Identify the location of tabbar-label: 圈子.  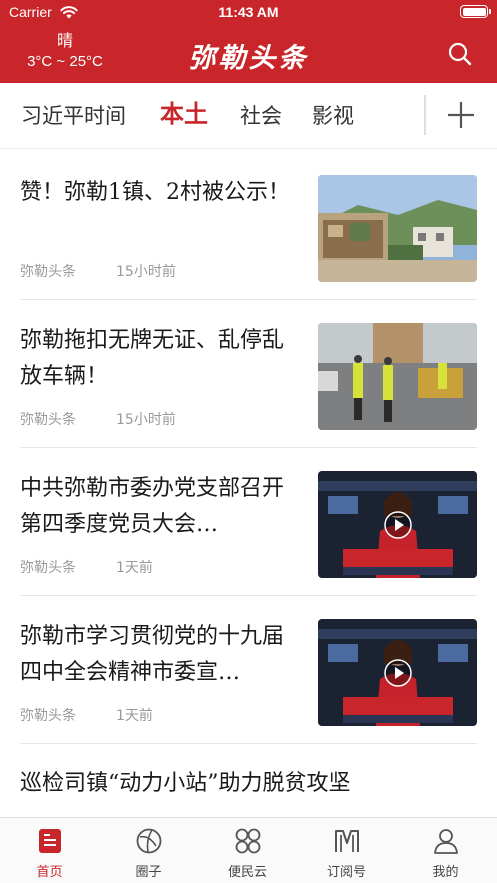
(148, 872).